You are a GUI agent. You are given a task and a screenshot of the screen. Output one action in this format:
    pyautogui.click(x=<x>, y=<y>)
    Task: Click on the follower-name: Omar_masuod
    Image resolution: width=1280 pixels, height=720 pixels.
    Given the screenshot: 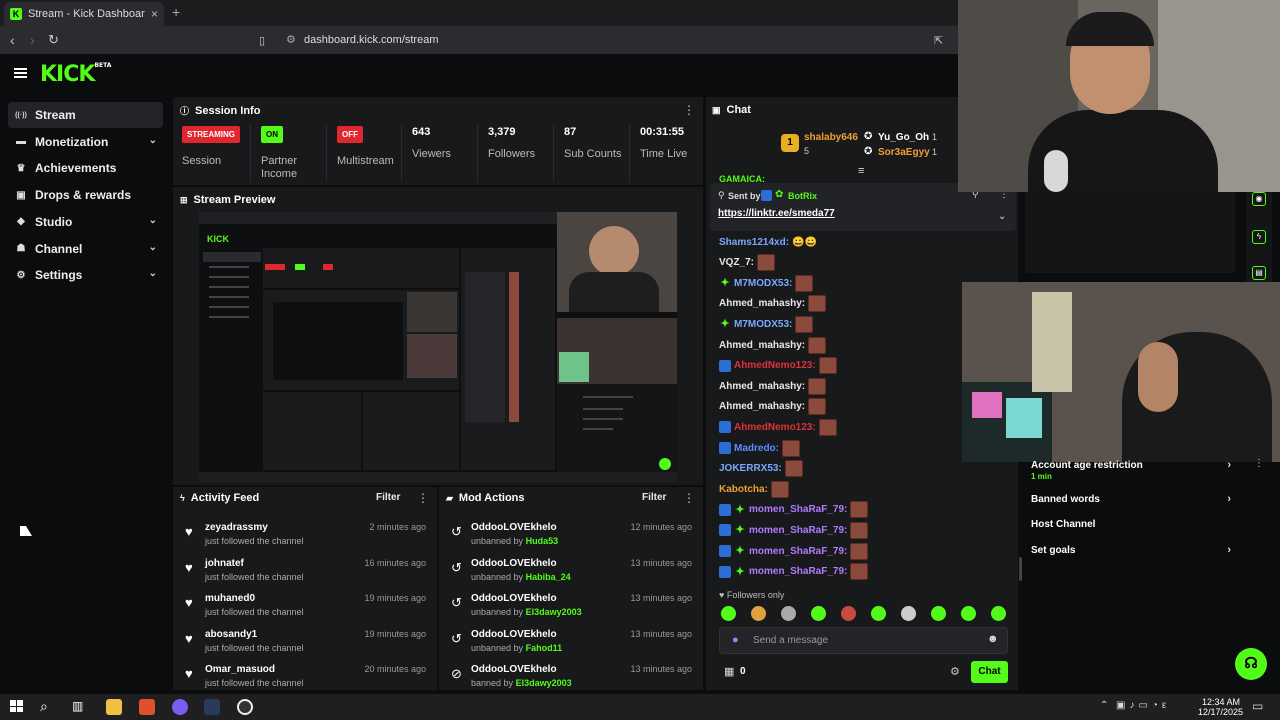 What is the action you would take?
    pyautogui.click(x=240, y=669)
    